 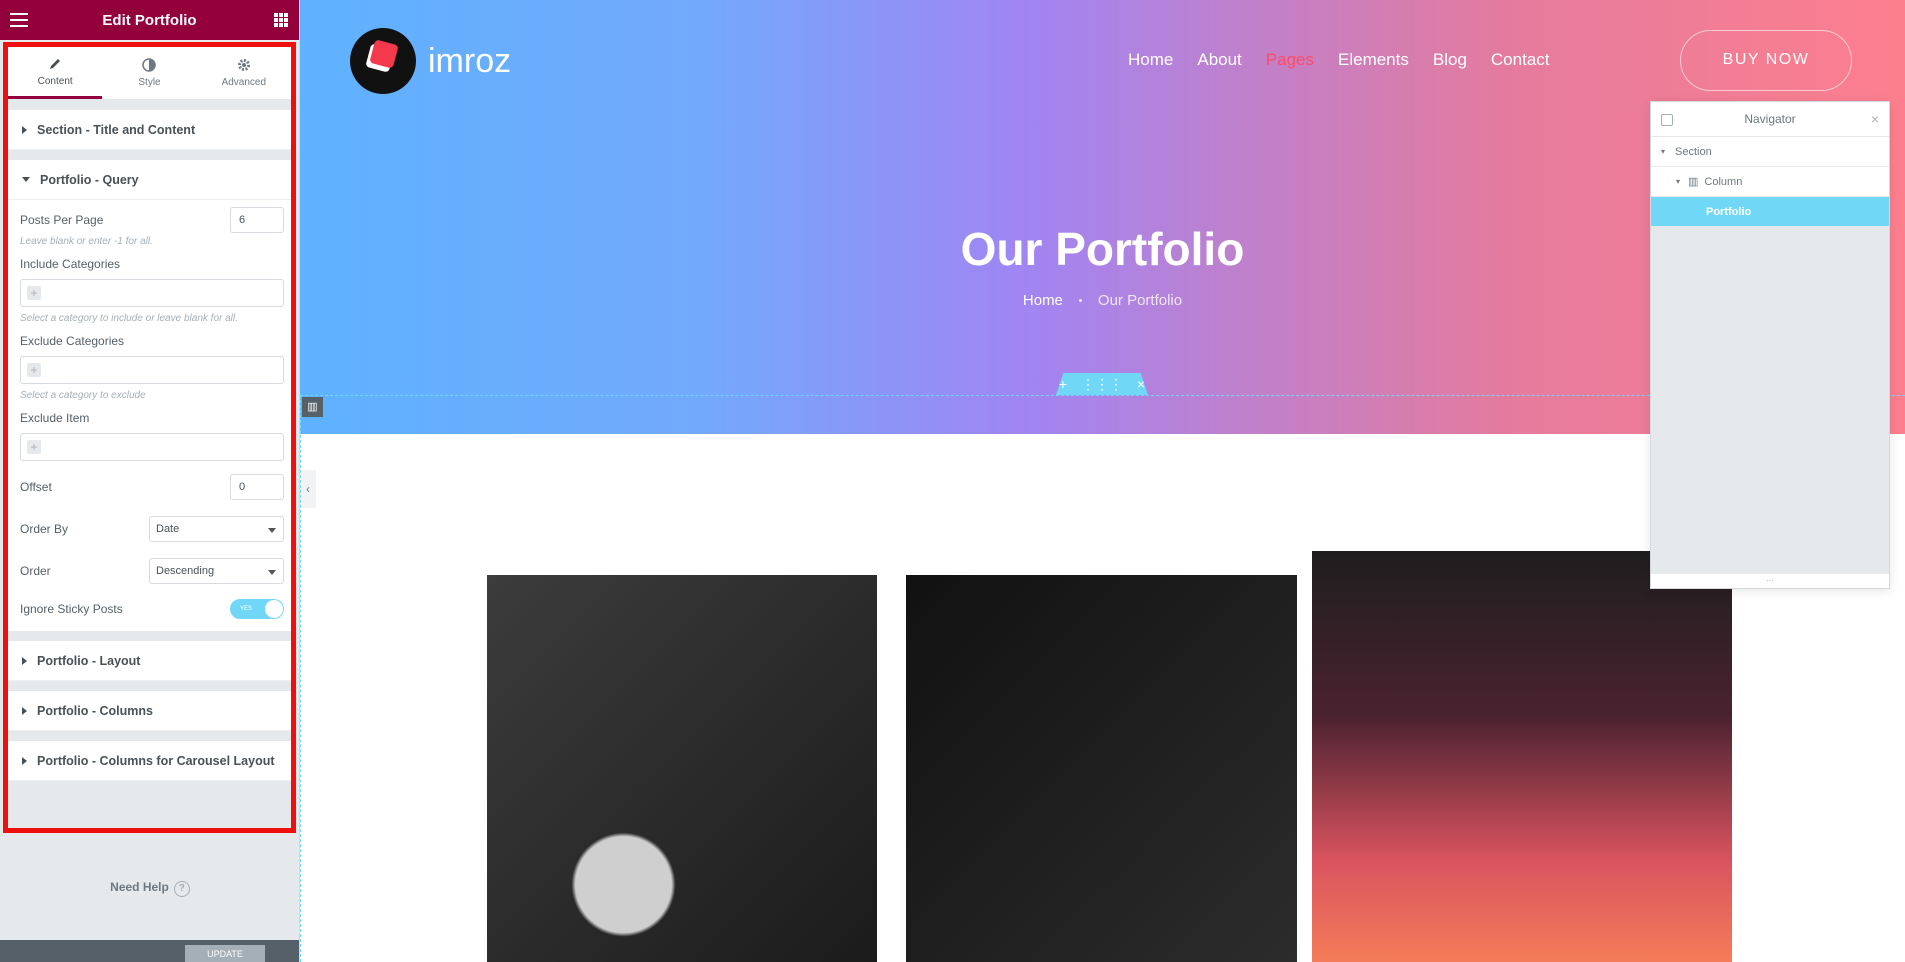 I want to click on order-by-row: Order By Date, so click(x=152, y=529).